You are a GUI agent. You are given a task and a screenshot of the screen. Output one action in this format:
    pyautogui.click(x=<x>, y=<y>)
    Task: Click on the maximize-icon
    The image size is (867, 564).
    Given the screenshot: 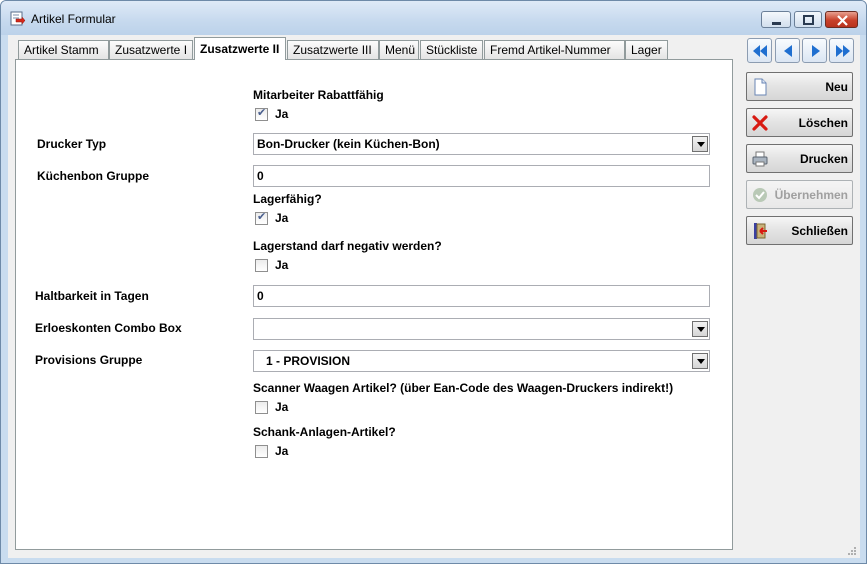 What is the action you would take?
    pyautogui.click(x=808, y=20)
    